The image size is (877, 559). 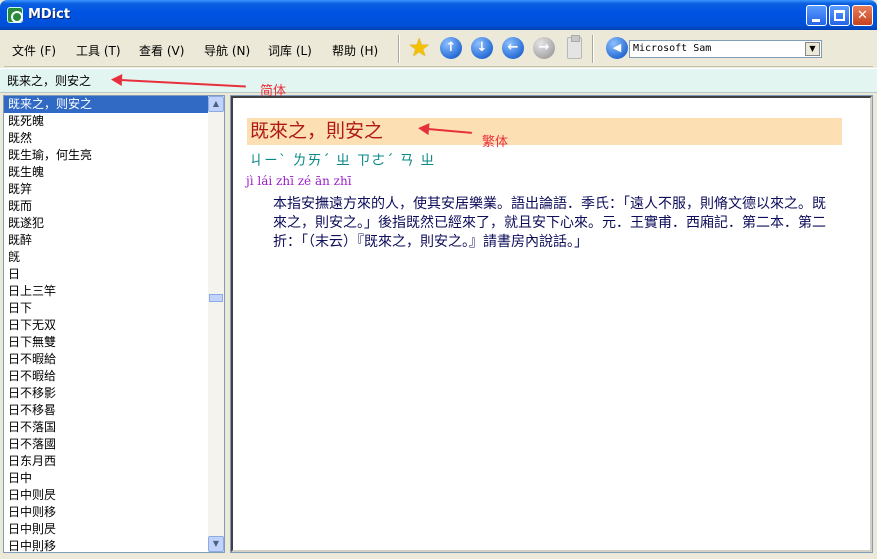 What do you see at coordinates (106, 206) in the screenshot?
I see `list-item: 既而` at bounding box center [106, 206].